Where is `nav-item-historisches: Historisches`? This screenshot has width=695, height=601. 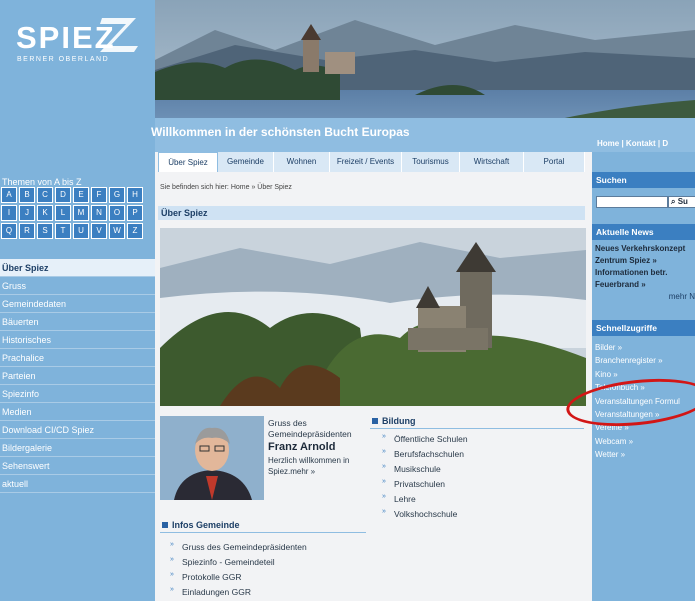
nav-item-historisches: Historisches is located at coordinates (77, 340).